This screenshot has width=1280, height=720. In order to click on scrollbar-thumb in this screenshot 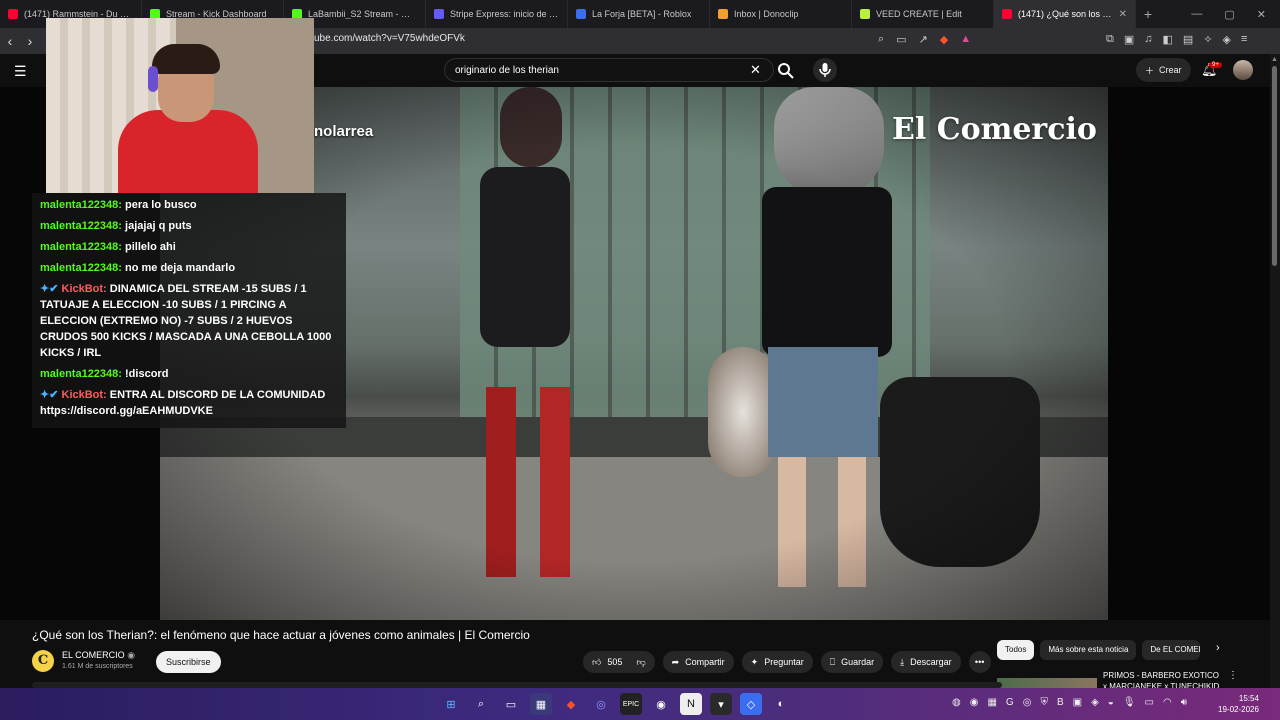, I will do `click(1274, 166)`.